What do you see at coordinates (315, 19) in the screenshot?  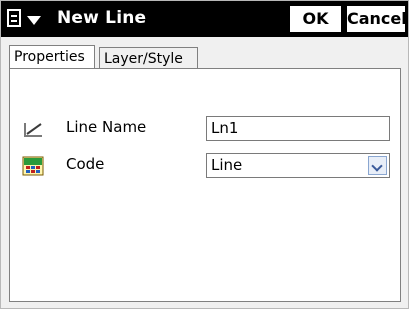 I see `ok-button: OK` at bounding box center [315, 19].